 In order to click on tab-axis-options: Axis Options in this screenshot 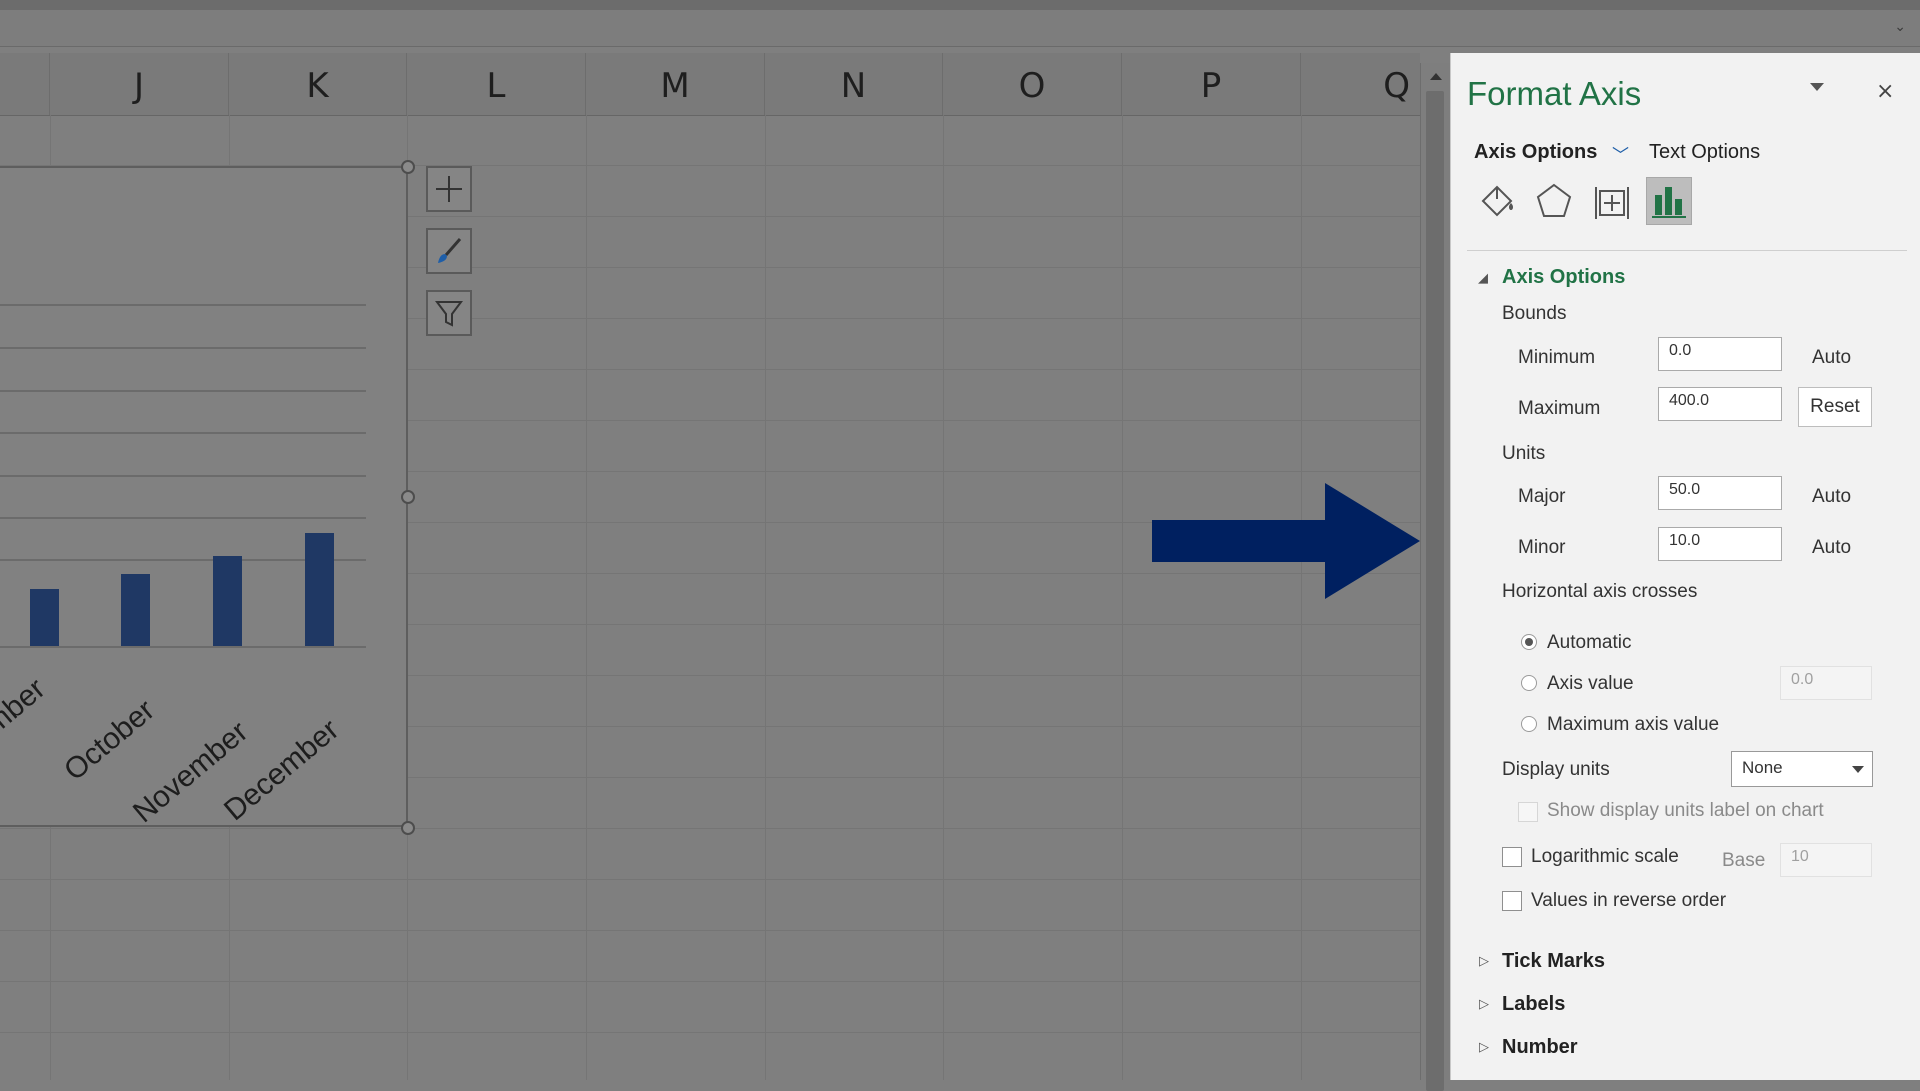, I will do `click(1535, 152)`.